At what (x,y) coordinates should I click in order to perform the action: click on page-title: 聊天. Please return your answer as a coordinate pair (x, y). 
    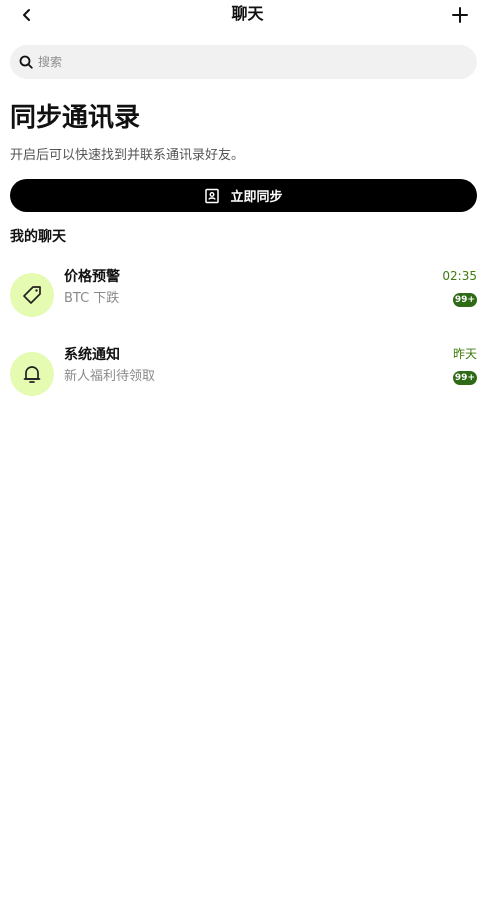
    Looking at the image, I should click on (247, 13).